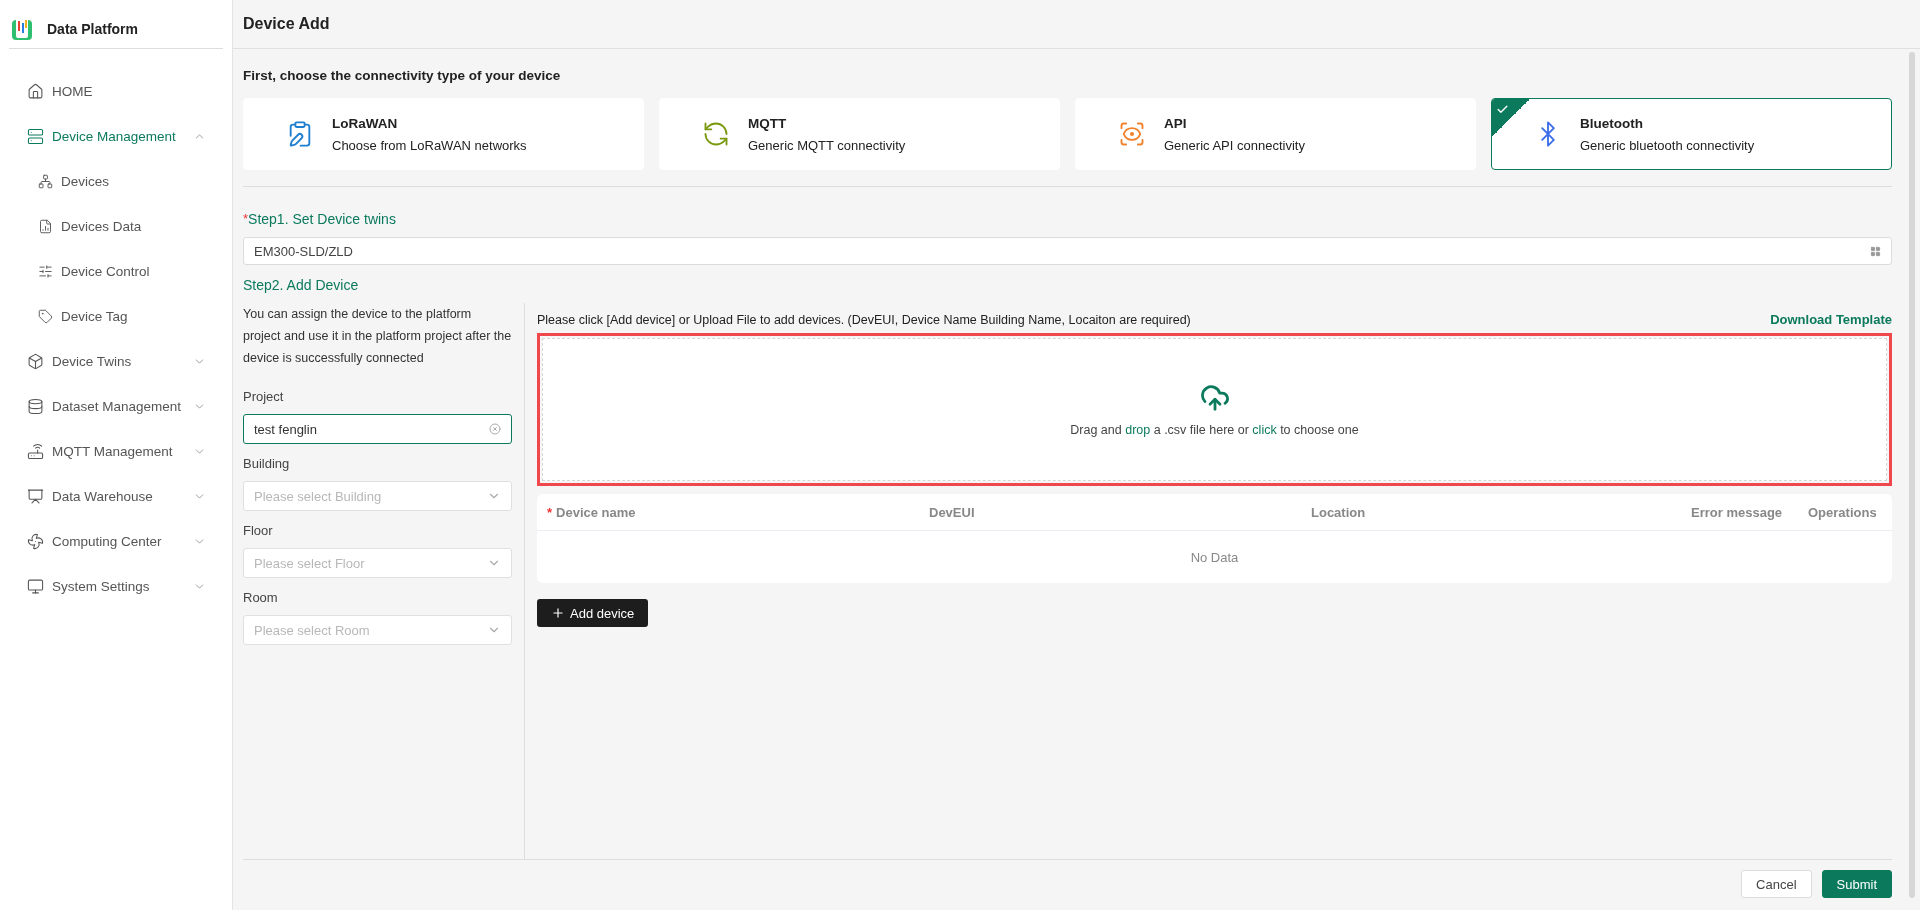  I want to click on connectivity-card: API Generic API connectivity, so click(1275, 134).